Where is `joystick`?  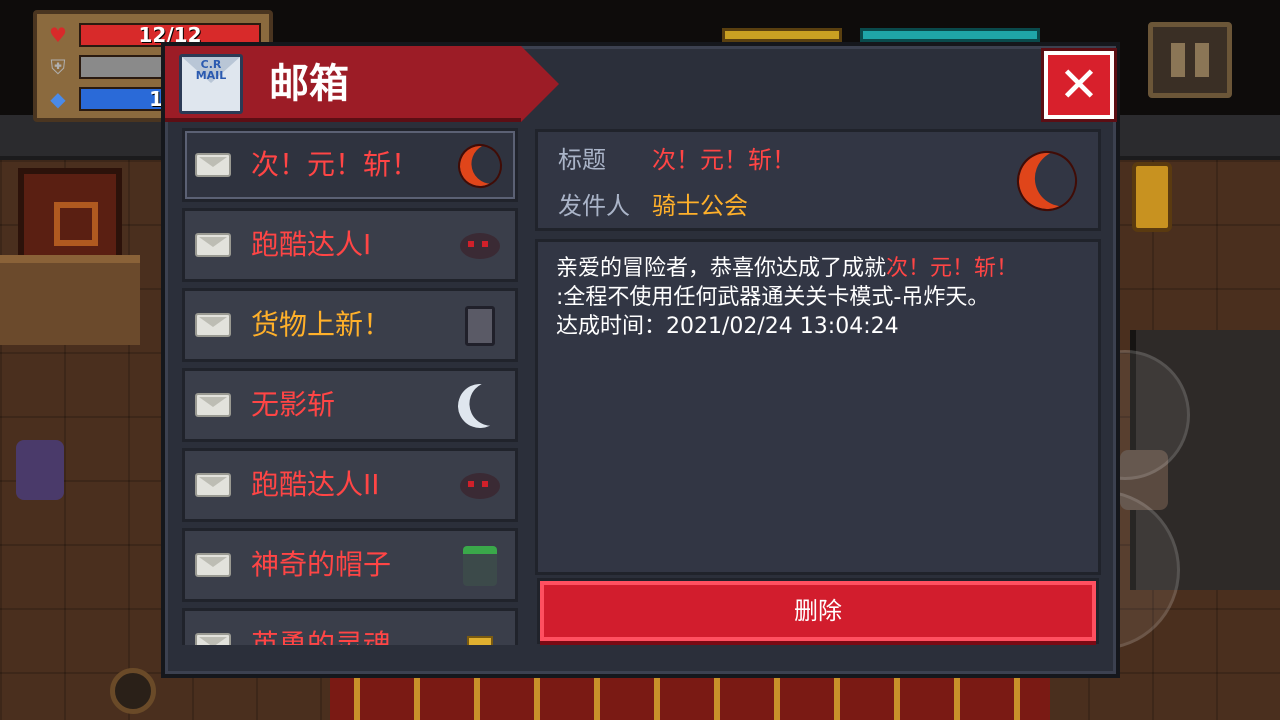 joystick is located at coordinates (133, 691).